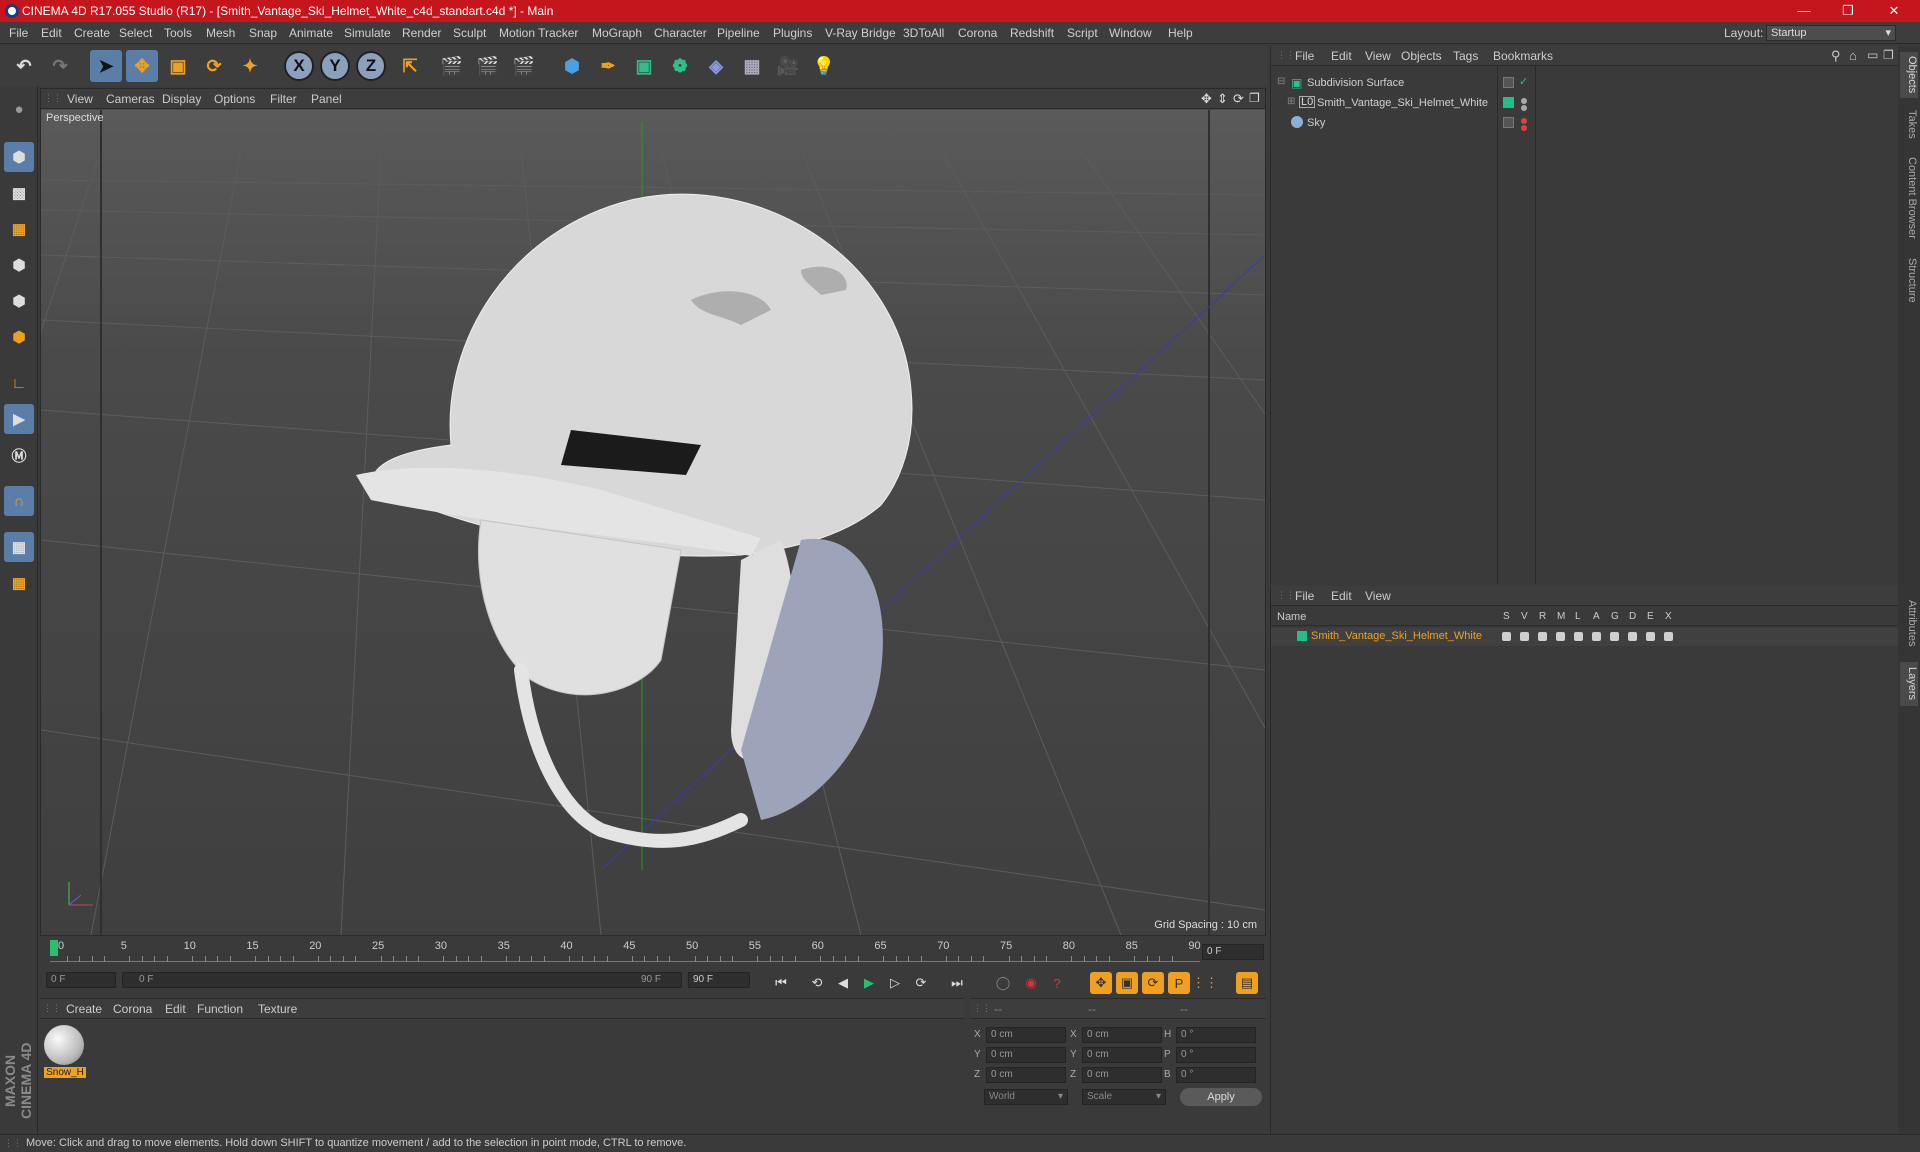 The image size is (1920, 1152). Describe the element at coordinates (752, 66) in the screenshot. I see `floor-icon: ▦` at that location.